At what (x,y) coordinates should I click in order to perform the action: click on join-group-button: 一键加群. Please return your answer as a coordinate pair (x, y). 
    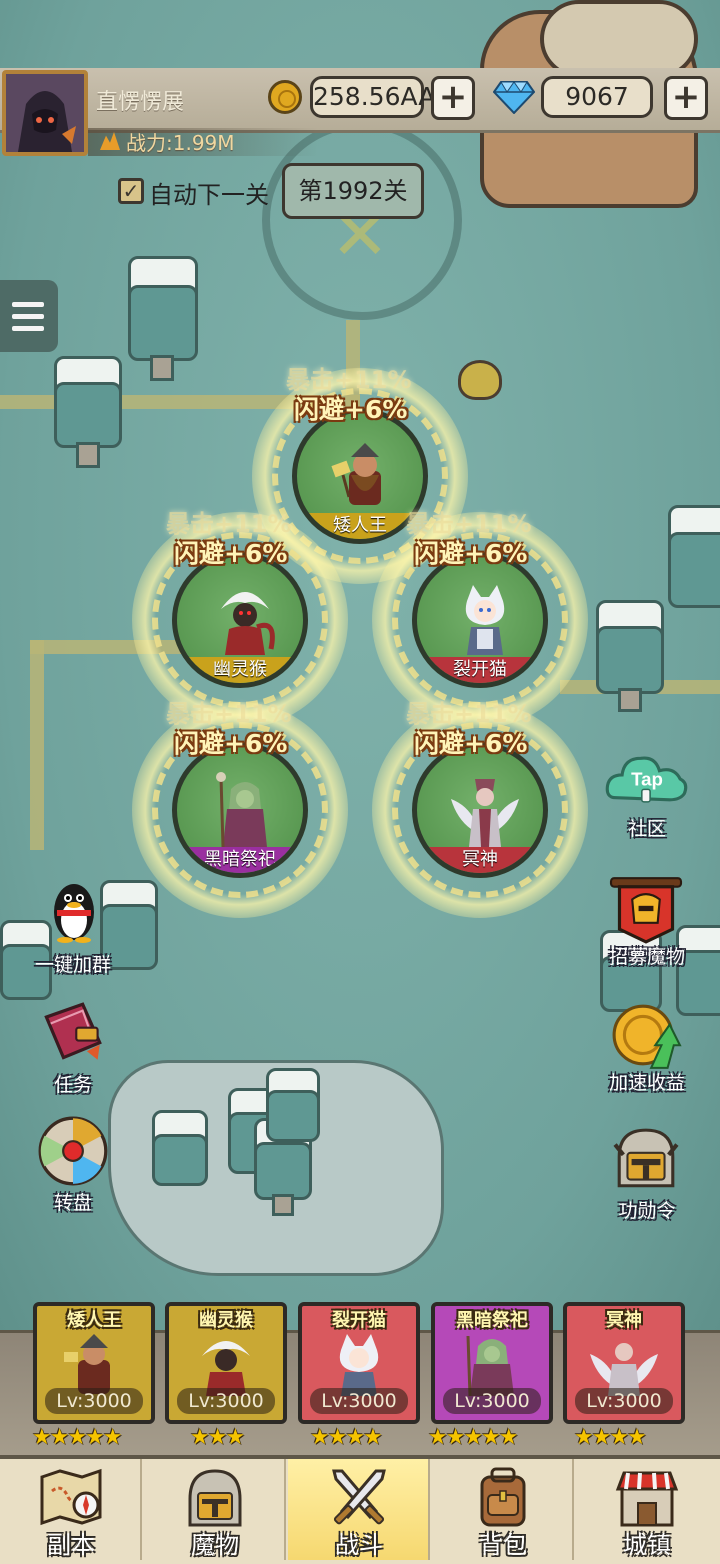
    Looking at the image, I should click on (73, 927).